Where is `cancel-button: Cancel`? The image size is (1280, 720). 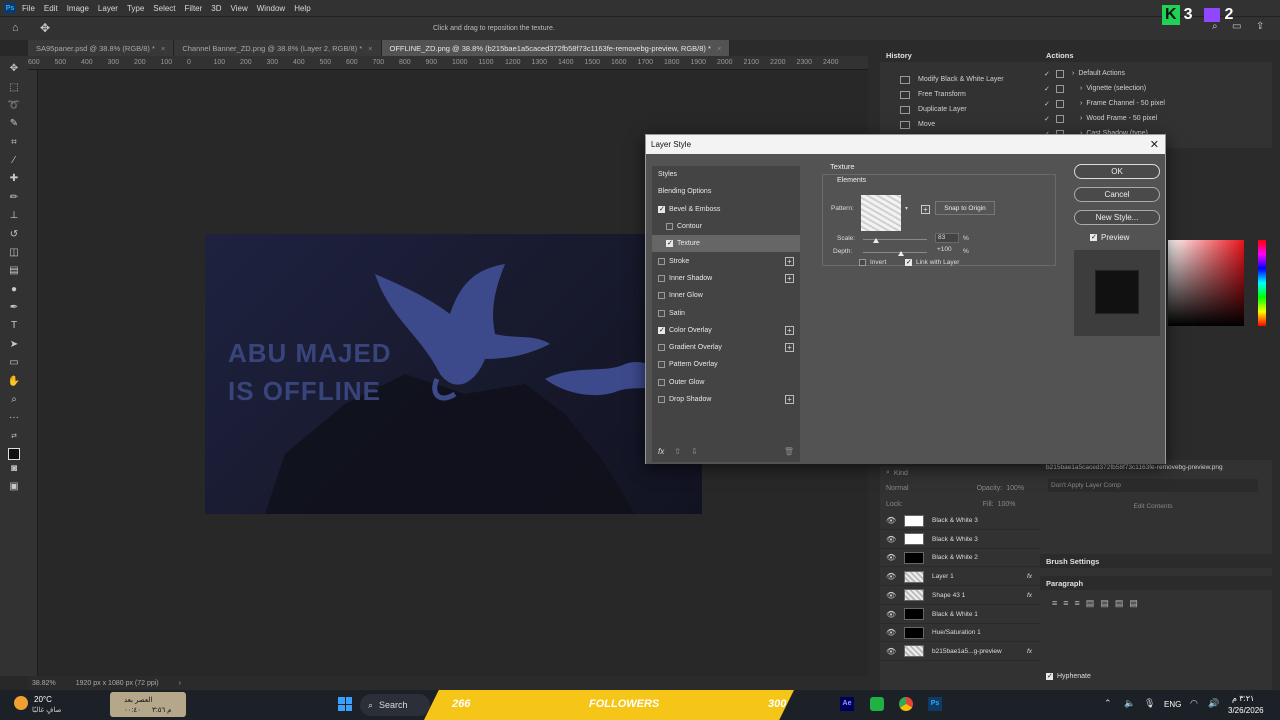 cancel-button: Cancel is located at coordinates (1117, 194).